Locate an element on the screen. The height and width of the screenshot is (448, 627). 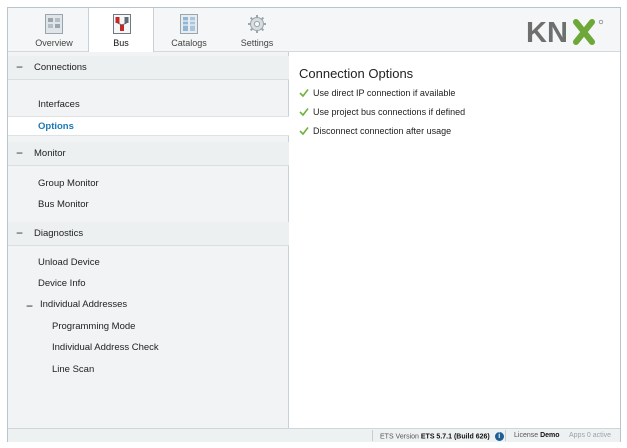
sidebar-item-label: Bus Monitor is located at coordinates (63, 204).